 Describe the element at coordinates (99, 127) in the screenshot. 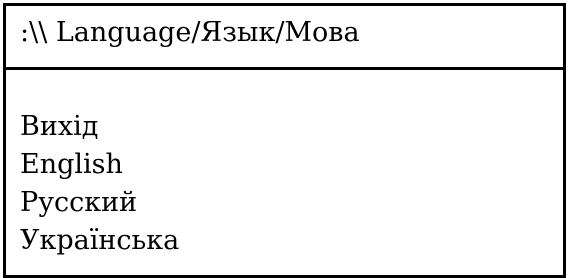

I see `menu-item-exit: Вихід` at that location.